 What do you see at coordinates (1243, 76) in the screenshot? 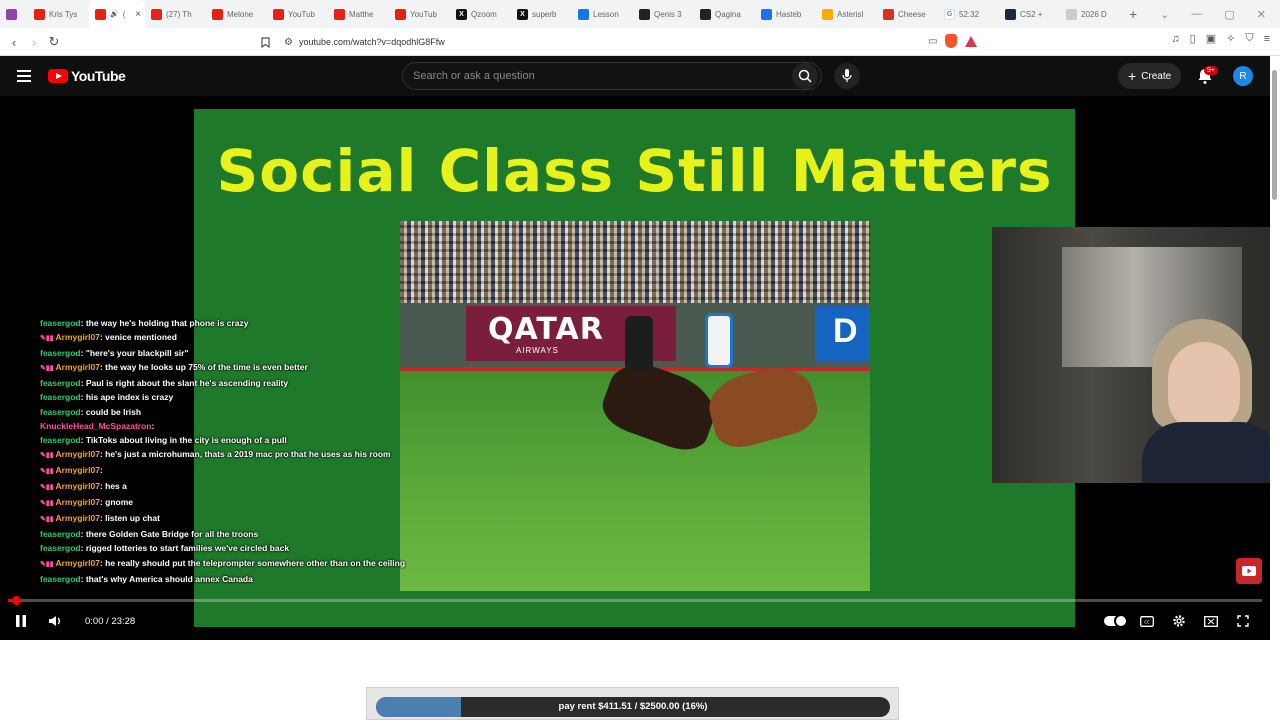
I see `account-avatar: R` at bounding box center [1243, 76].